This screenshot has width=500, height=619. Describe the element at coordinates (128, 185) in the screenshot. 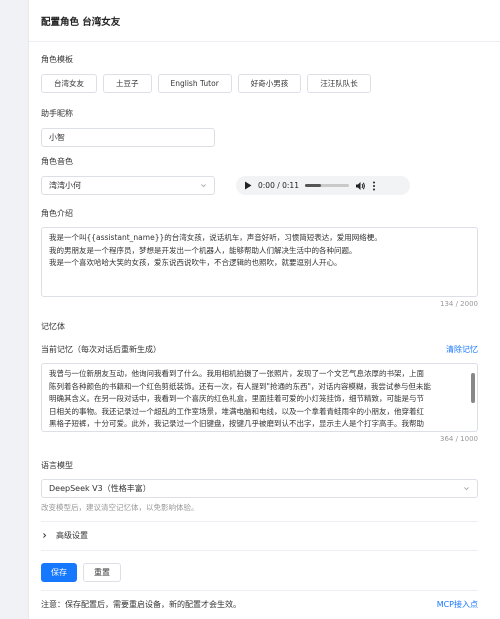

I see `voice-select: 湾湾小何` at that location.